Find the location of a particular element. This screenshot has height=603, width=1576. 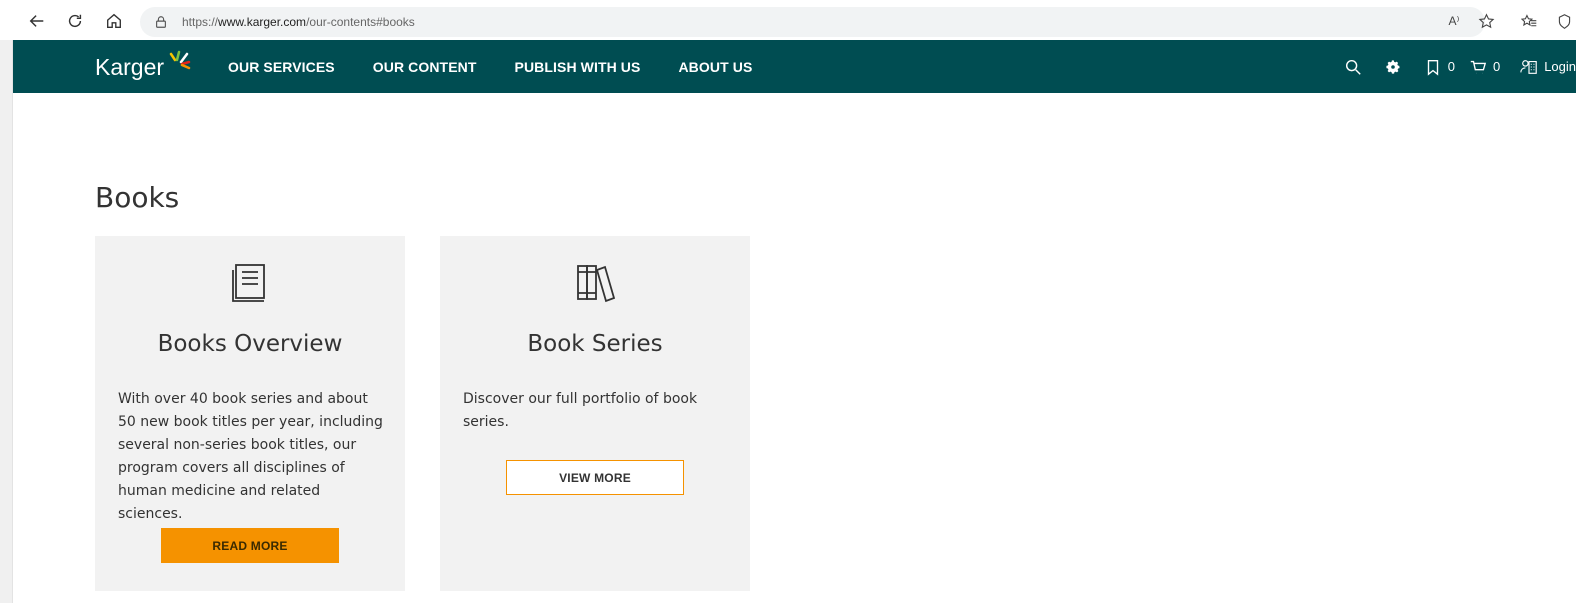

read-aloud-icon: A⁾ is located at coordinates (1454, 21).